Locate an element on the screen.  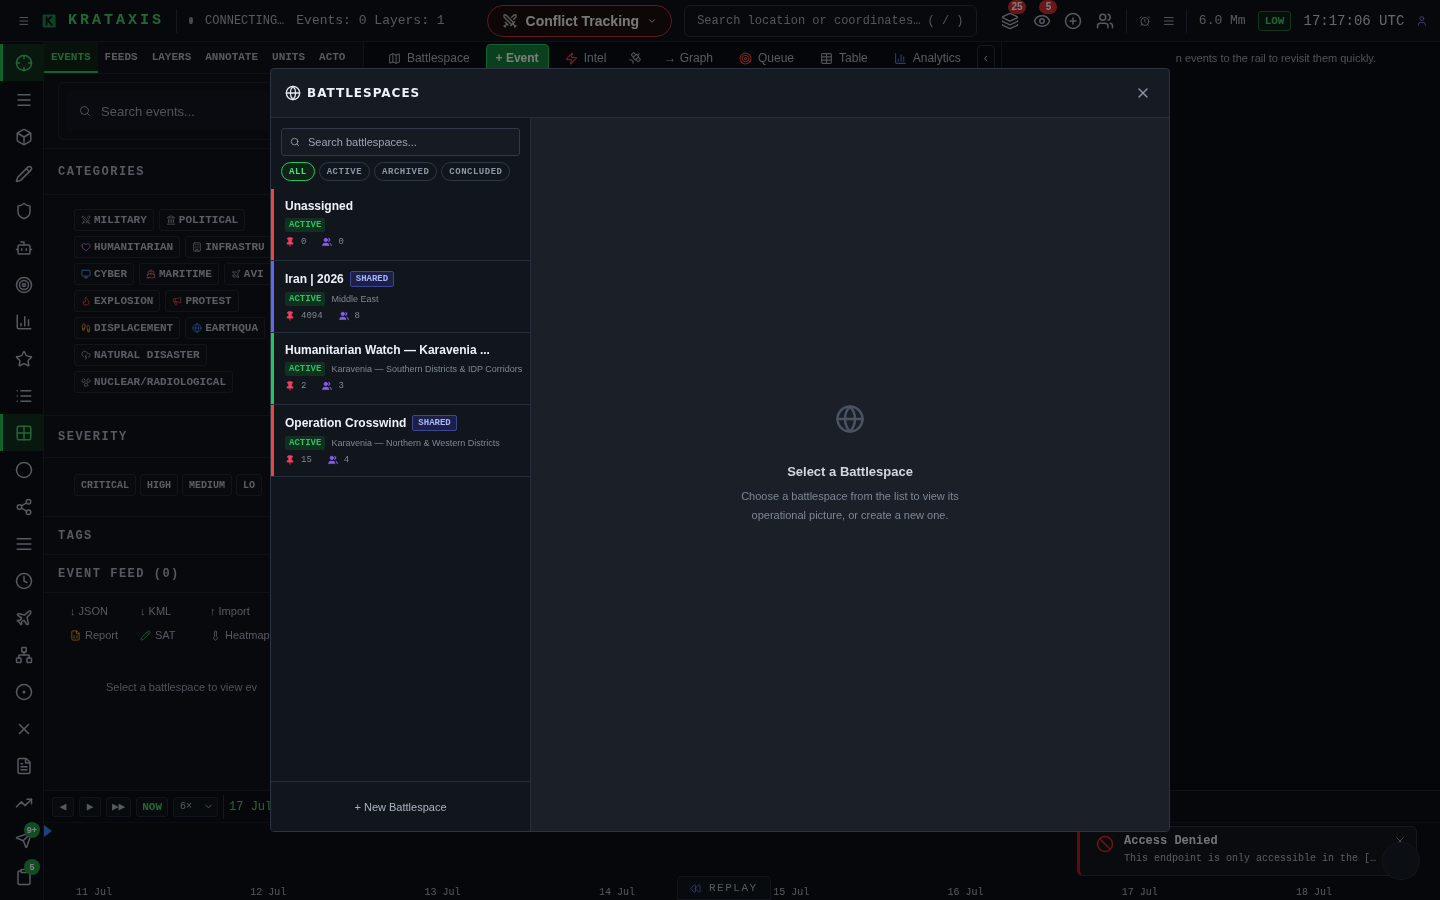
count-badge: 9+ is located at coordinates (31, 830).